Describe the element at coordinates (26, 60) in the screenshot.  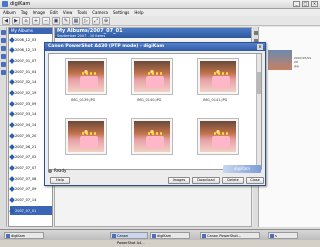
I see `album-item-label: 2007_01_07` at that location.